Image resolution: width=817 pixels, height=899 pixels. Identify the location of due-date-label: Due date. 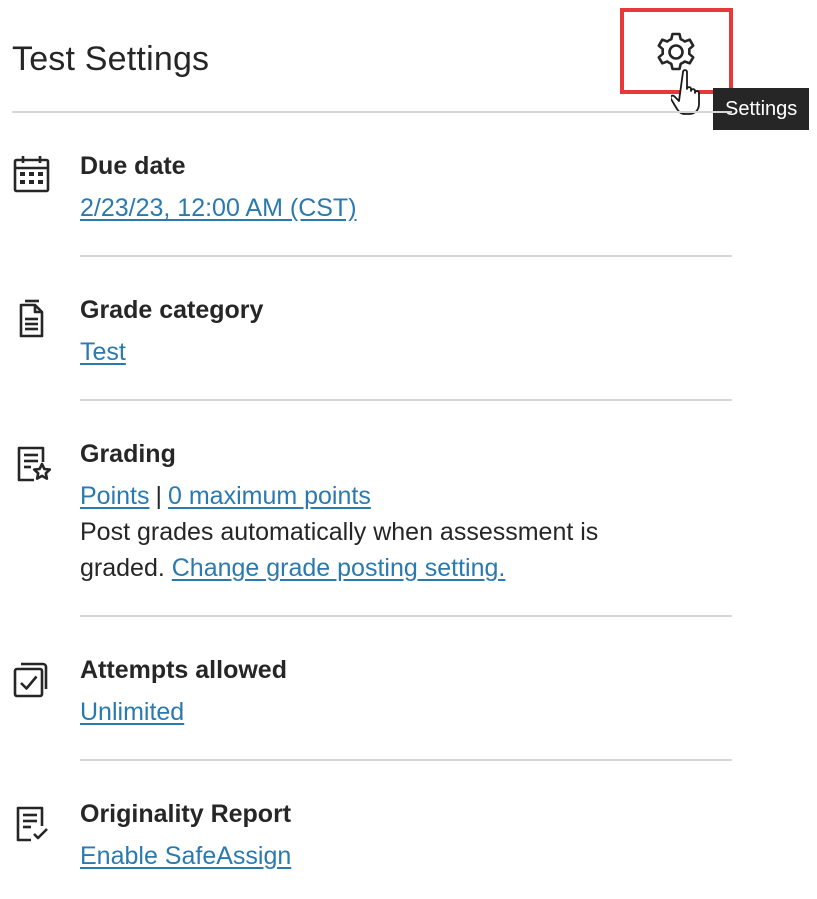
(133, 166).